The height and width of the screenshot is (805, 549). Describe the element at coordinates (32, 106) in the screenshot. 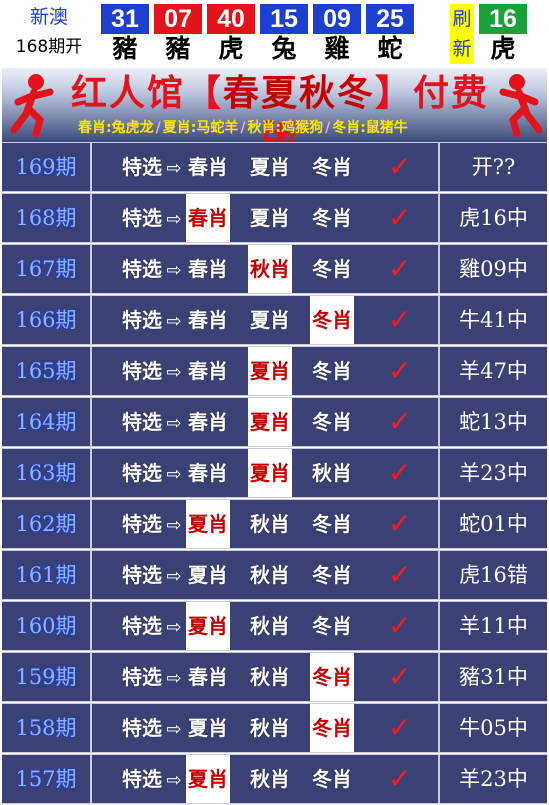

I see `running-man-icon` at that location.